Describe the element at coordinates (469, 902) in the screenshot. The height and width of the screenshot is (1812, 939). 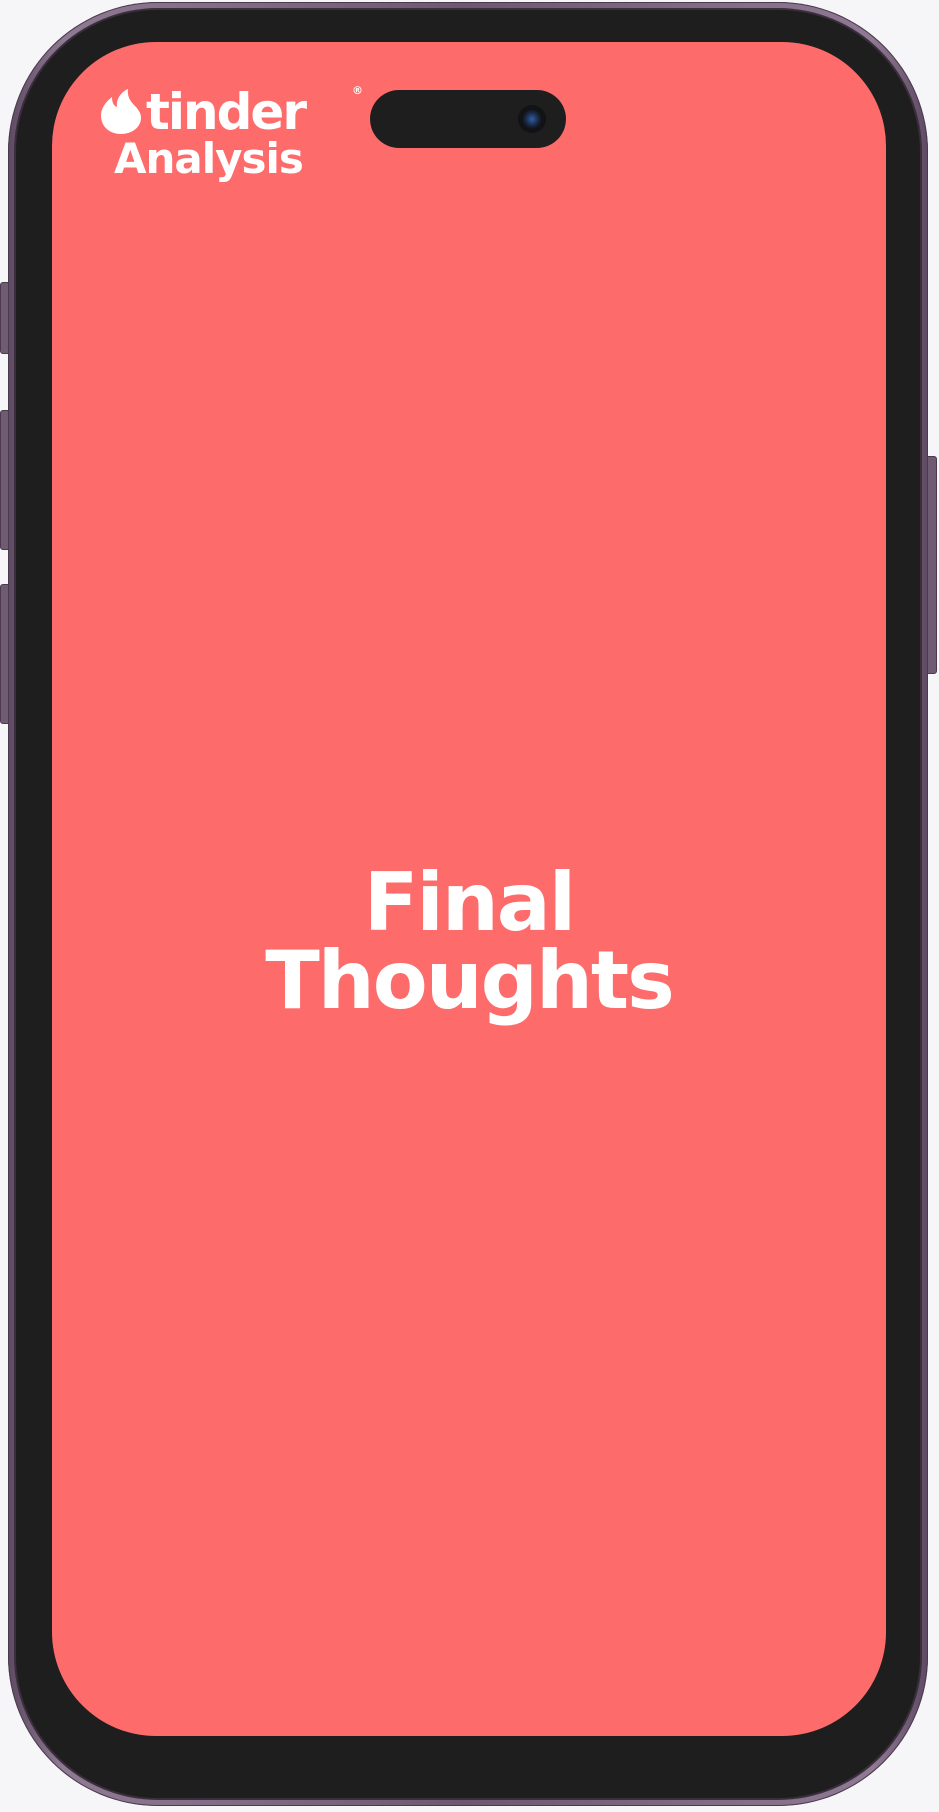
I see `slide-title-line-1: Final` at that location.